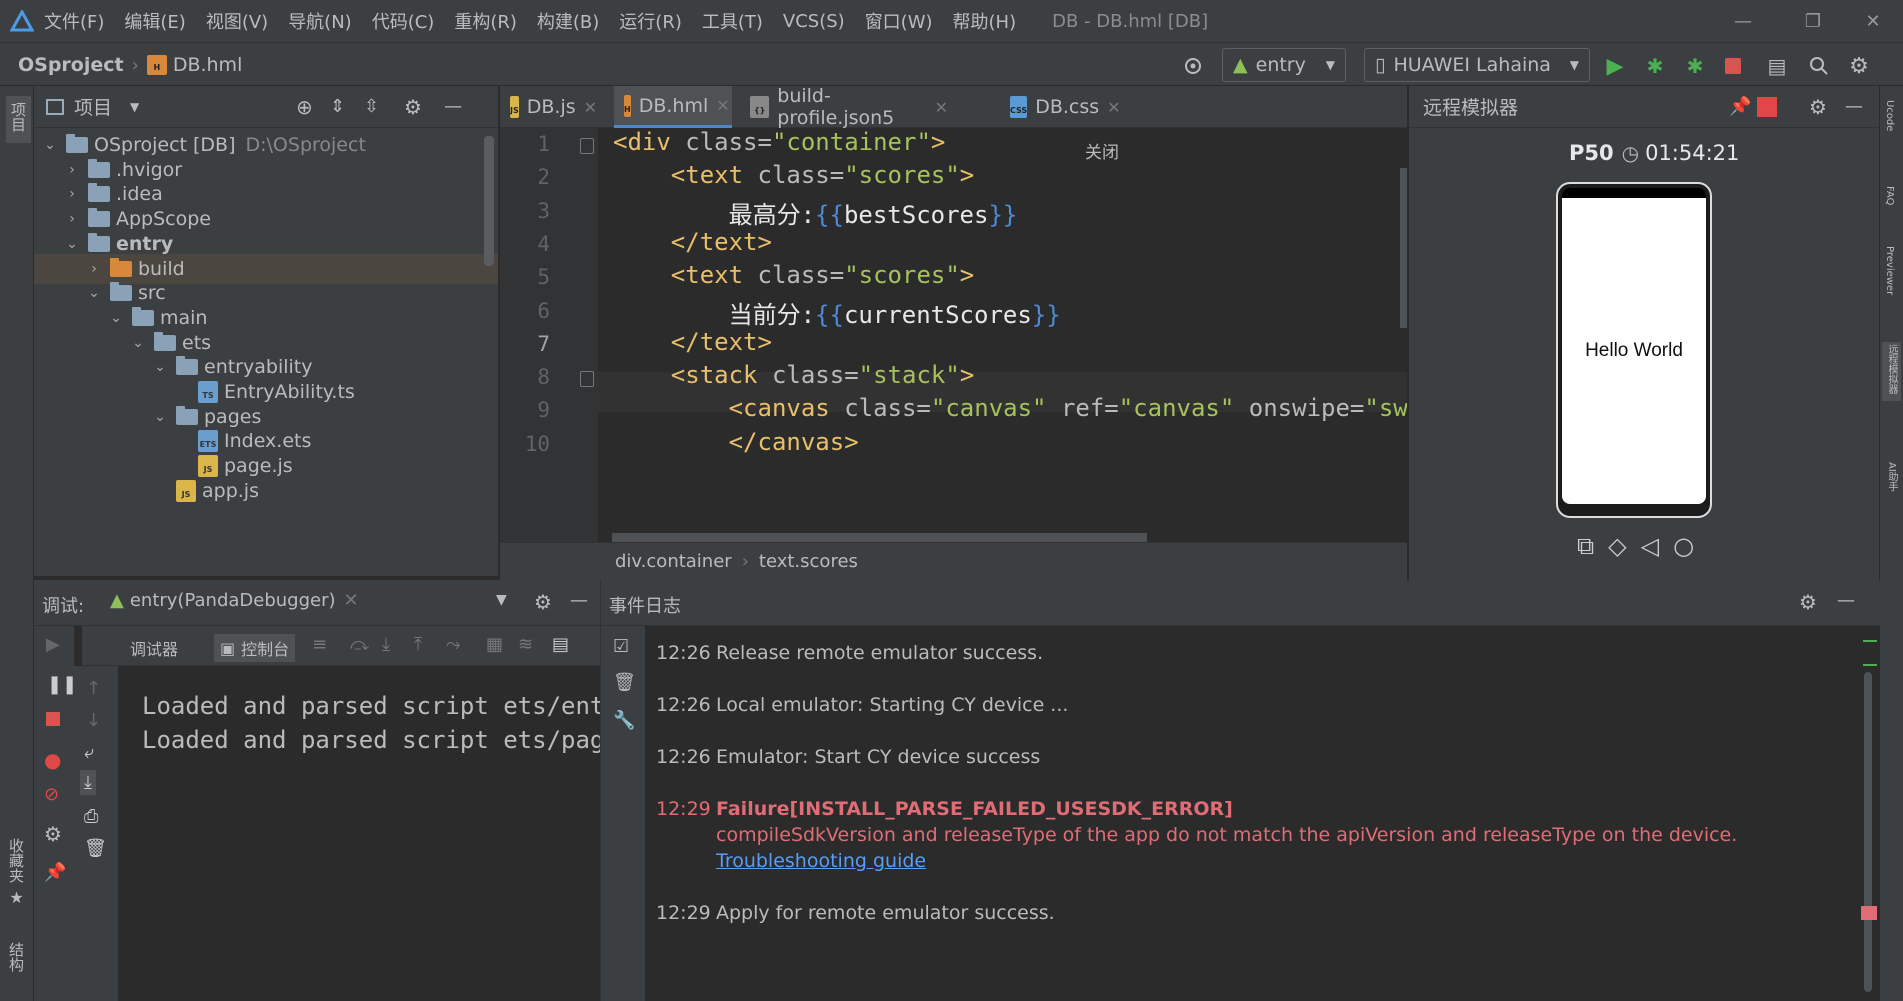  What do you see at coordinates (91, 816) in the screenshot?
I see `print-icon: ⎙` at bounding box center [91, 816].